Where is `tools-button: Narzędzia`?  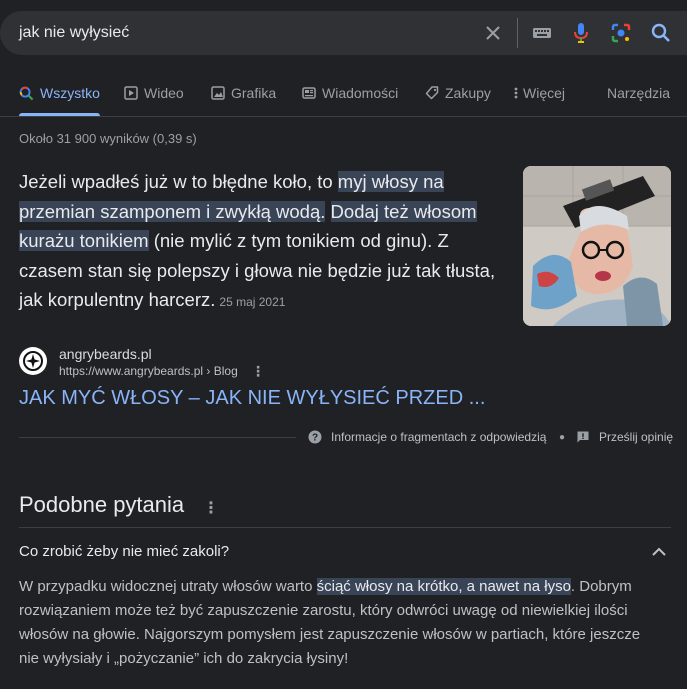 tools-button: Narzędzia is located at coordinates (638, 93).